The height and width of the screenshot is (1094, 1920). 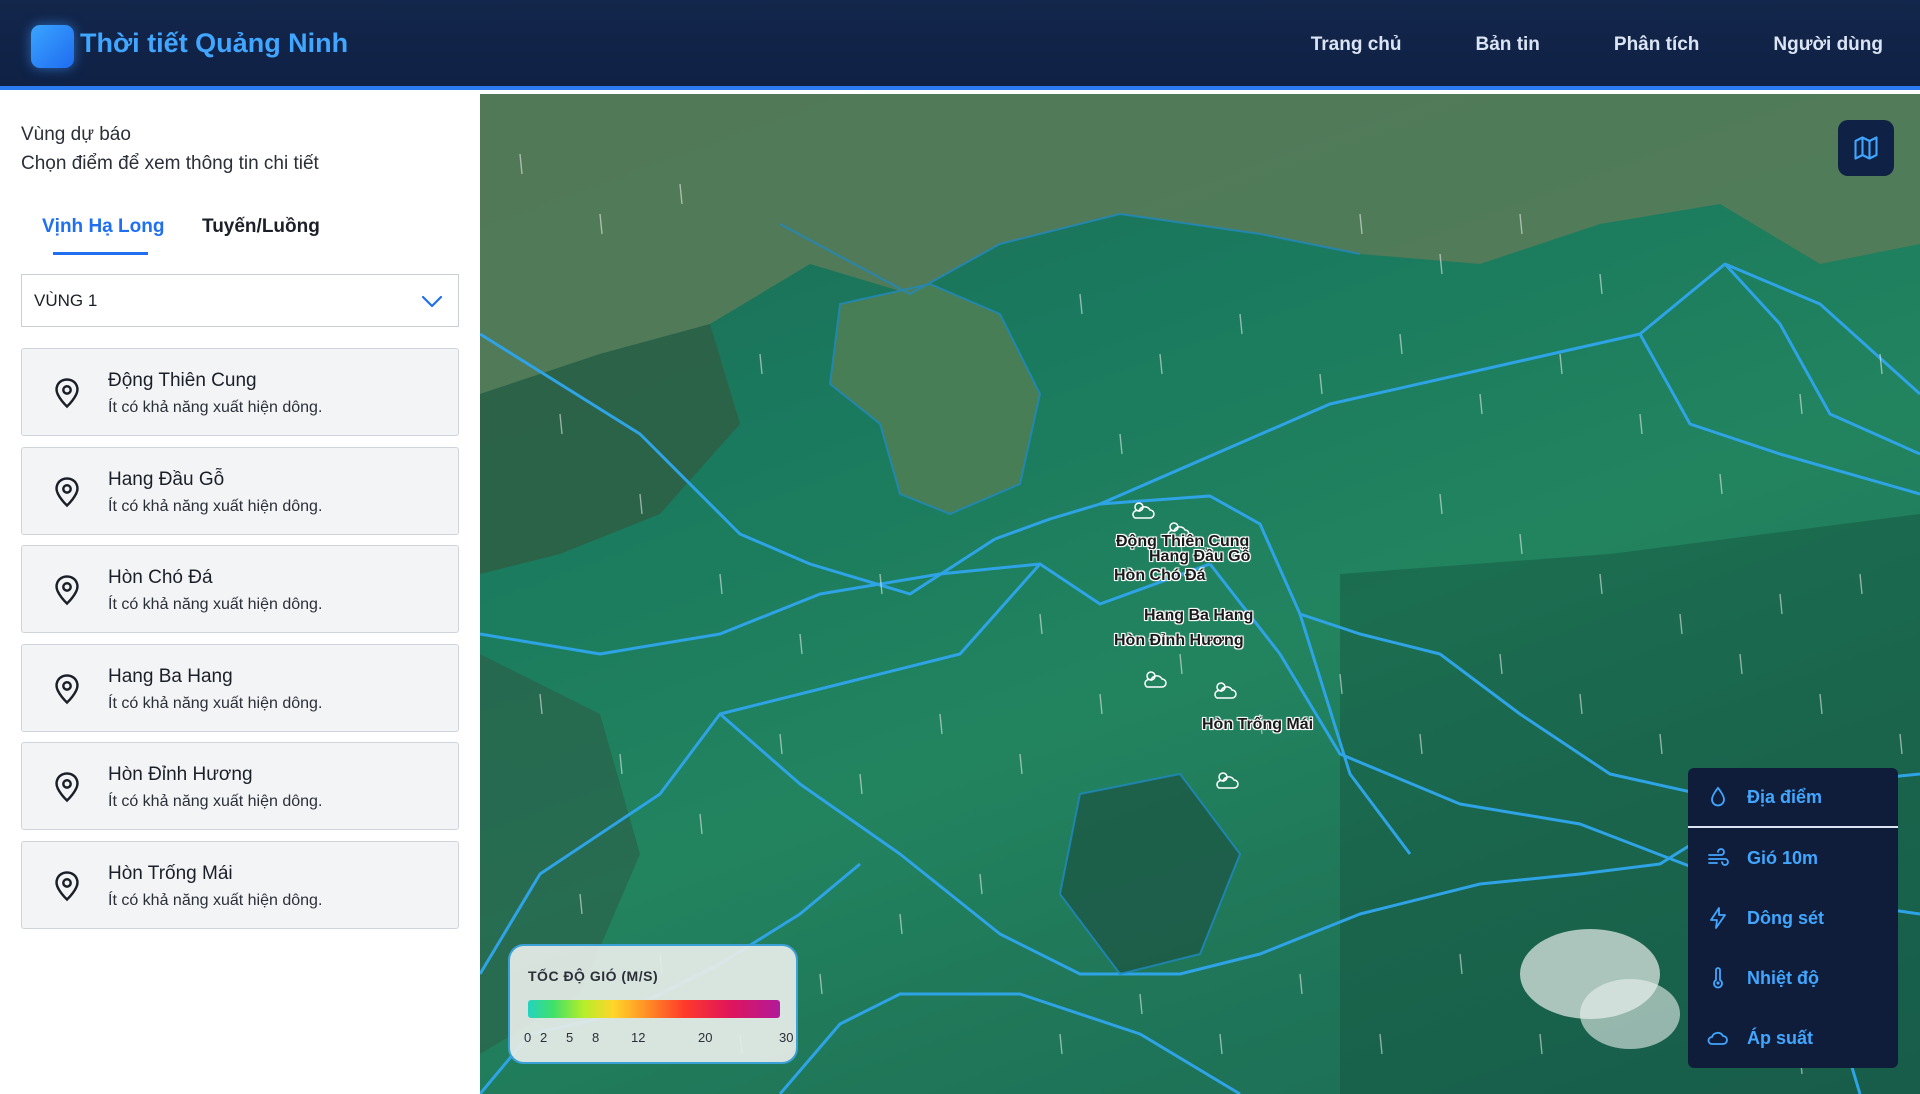 What do you see at coordinates (1718, 796) in the screenshot?
I see `droplet-icon` at bounding box center [1718, 796].